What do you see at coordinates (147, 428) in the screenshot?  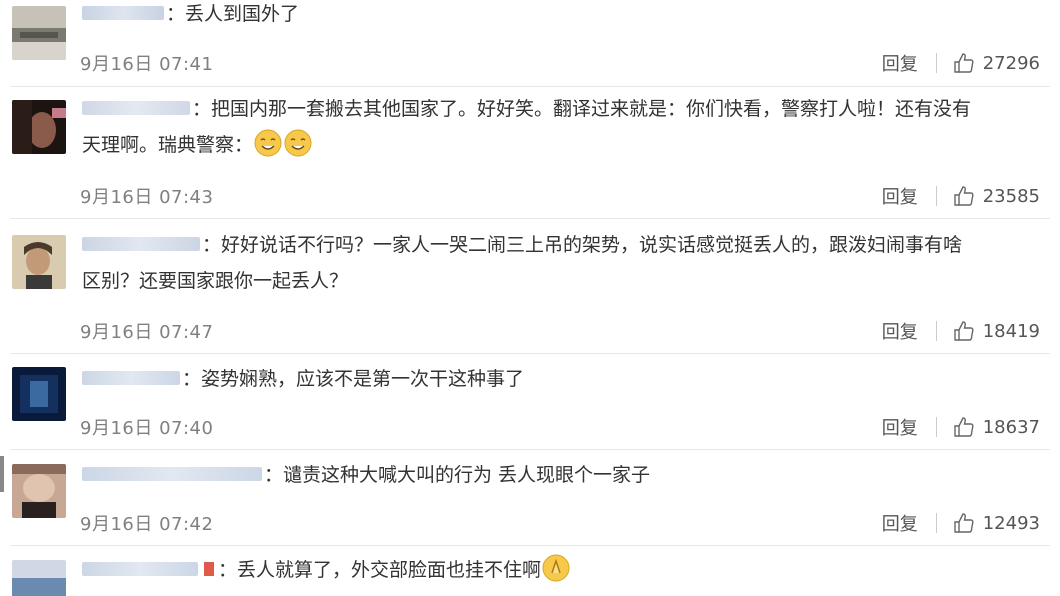 I see `comment-time: 9月16日 07:40` at bounding box center [147, 428].